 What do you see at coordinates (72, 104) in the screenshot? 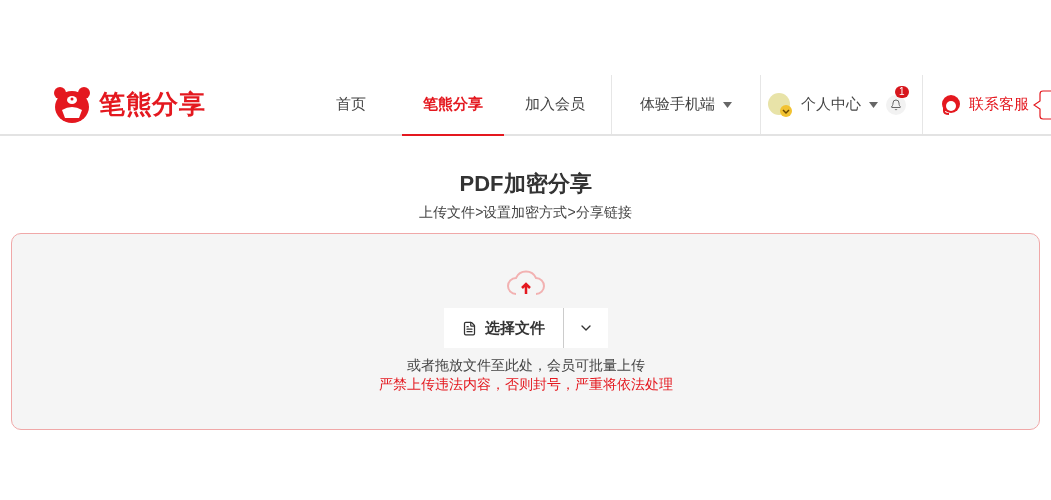
I see `bear-logo-icon` at bounding box center [72, 104].